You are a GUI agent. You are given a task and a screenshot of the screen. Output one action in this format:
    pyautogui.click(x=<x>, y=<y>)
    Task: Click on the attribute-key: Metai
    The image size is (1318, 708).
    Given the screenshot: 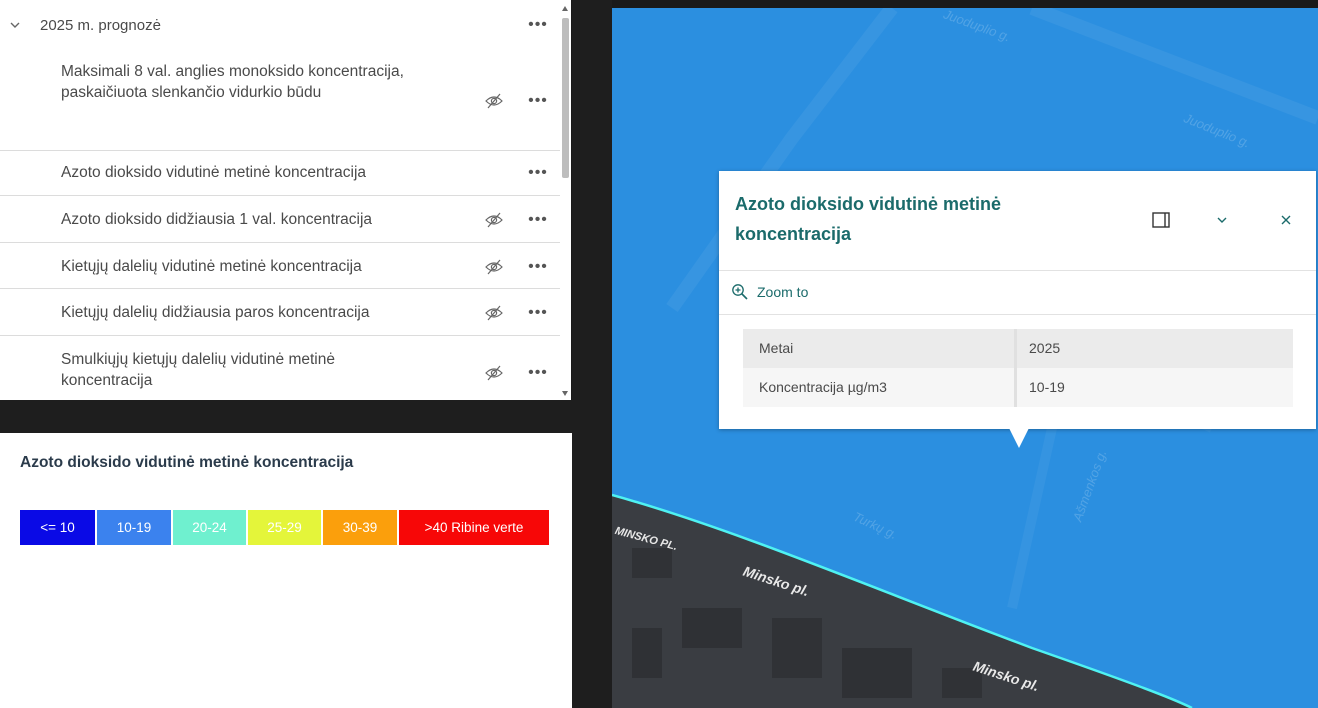 What is the action you would take?
    pyautogui.click(x=880, y=348)
    